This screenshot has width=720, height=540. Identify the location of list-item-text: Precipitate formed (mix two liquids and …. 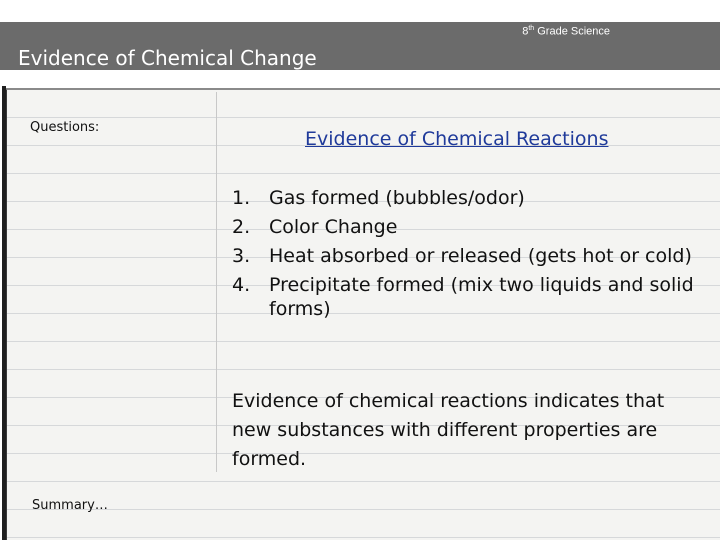
(481, 297).